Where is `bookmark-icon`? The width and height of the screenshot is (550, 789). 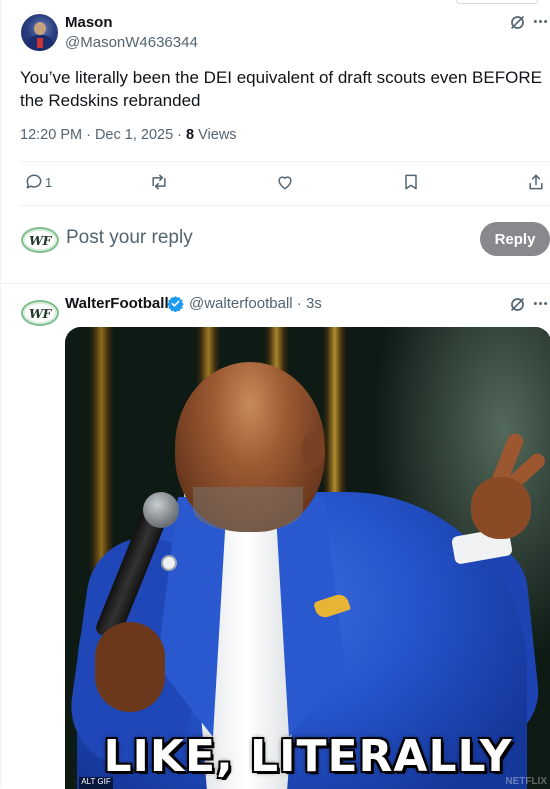
bookmark-icon is located at coordinates (411, 182).